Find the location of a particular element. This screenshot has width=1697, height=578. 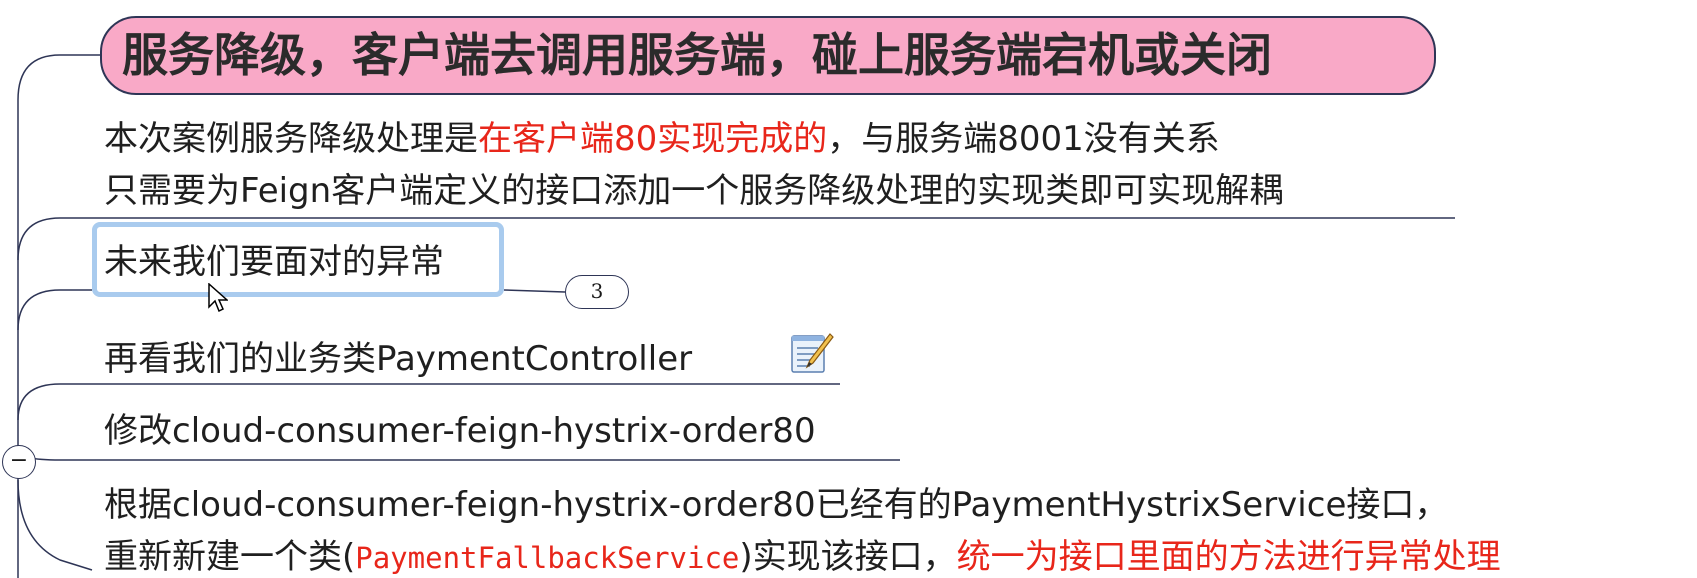

collapsed-children-badge: 3 is located at coordinates (597, 292).